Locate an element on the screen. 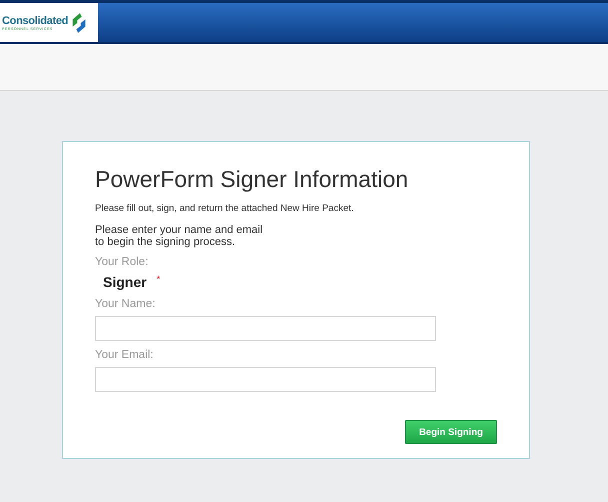  form-title: PowerForm Signer Information is located at coordinates (252, 179).